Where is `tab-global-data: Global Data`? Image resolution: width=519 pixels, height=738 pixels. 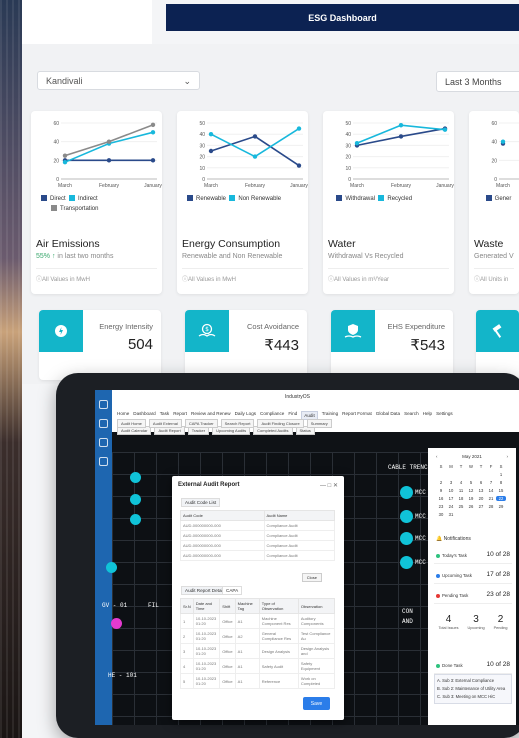 tab-global-data: Global Data is located at coordinates (388, 415).